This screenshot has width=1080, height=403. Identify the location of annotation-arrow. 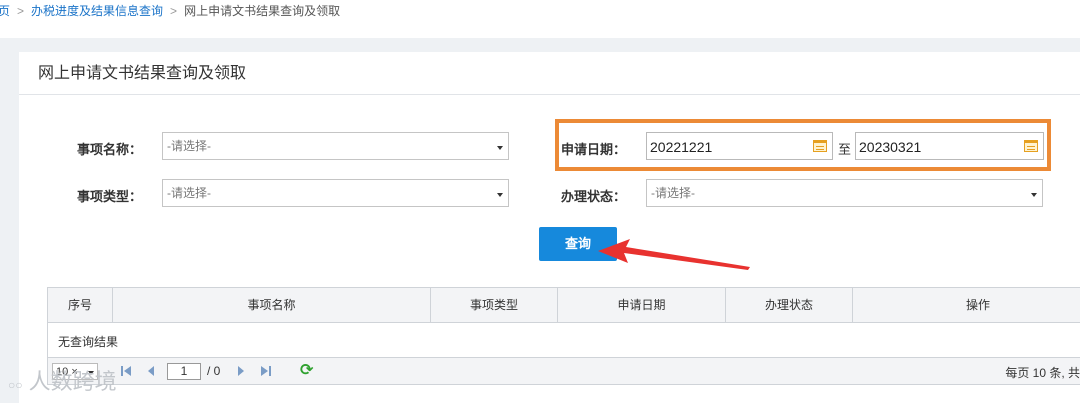
(674, 254).